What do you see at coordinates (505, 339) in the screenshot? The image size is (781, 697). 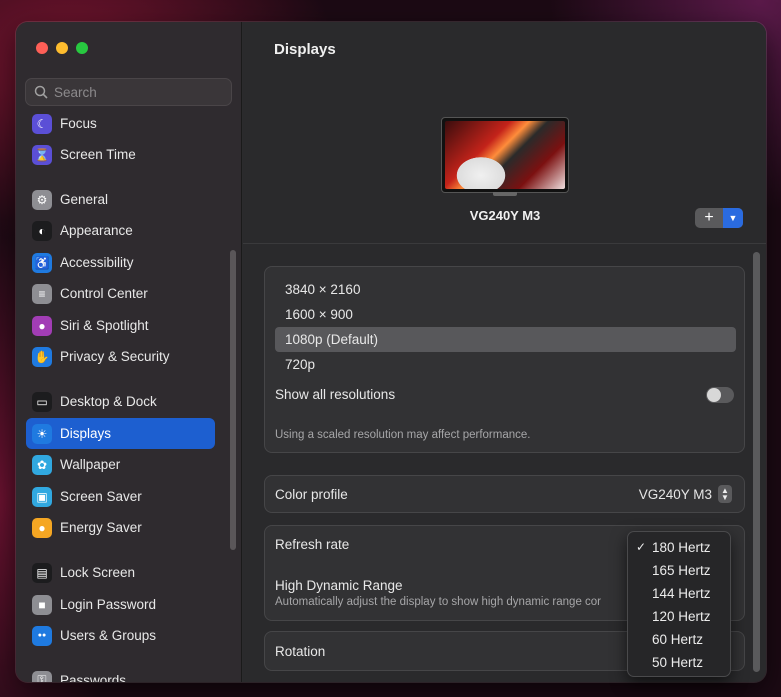 I see `resolution-option-selected: 1080p (Default)` at bounding box center [505, 339].